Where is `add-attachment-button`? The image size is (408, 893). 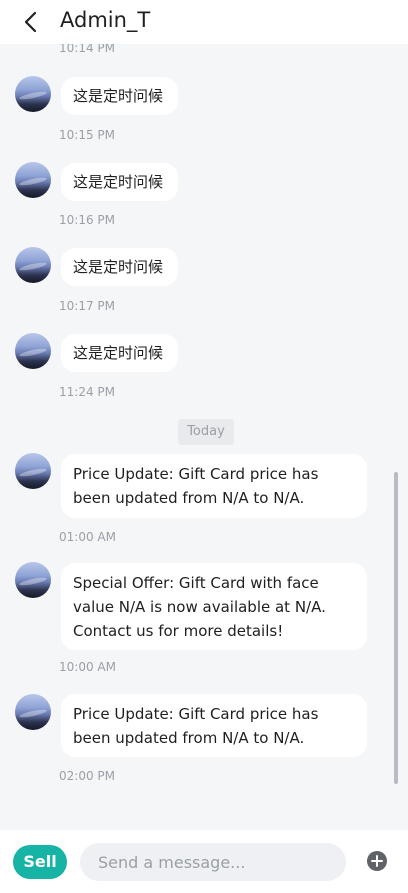
add-attachment-button is located at coordinates (377, 861).